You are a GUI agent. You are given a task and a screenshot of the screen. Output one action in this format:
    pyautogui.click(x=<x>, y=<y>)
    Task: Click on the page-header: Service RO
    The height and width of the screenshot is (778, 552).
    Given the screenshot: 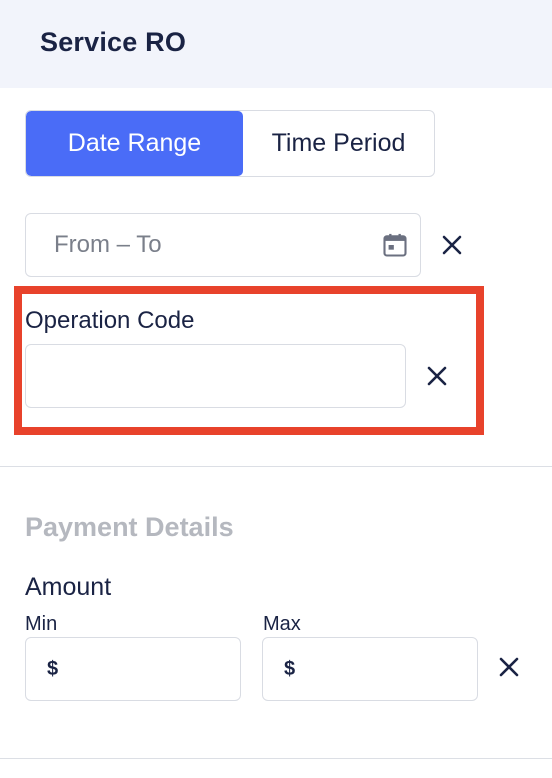 What is the action you would take?
    pyautogui.click(x=276, y=44)
    